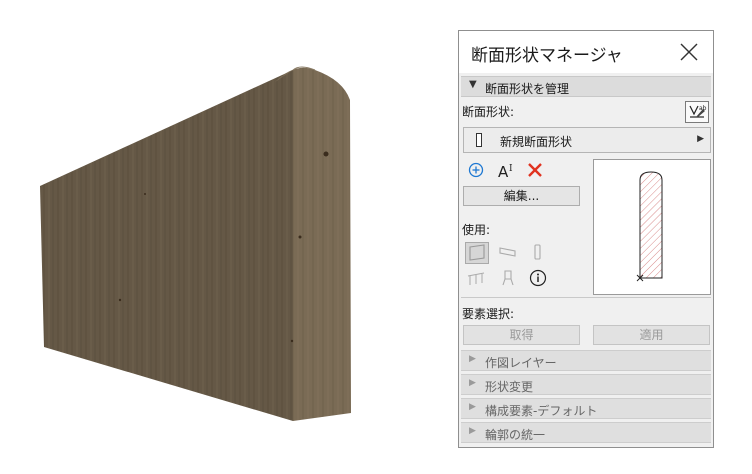 This screenshot has width=752, height=474. I want to click on info-icon, so click(539, 279).